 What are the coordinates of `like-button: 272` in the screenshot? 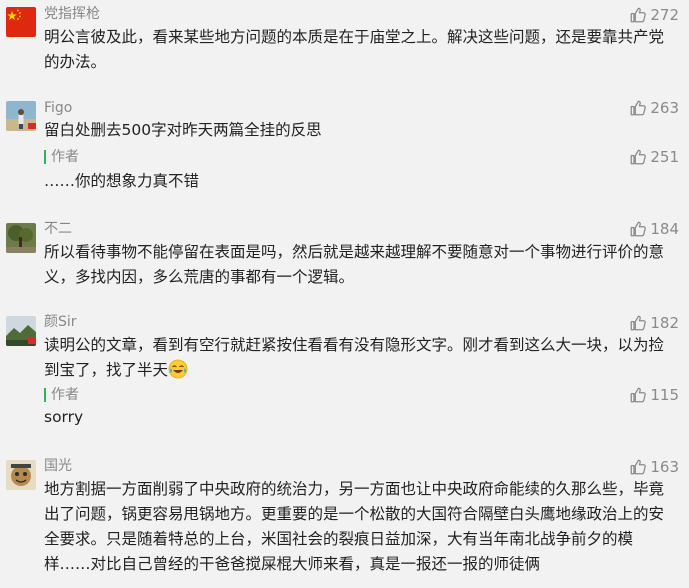 It's located at (654, 15).